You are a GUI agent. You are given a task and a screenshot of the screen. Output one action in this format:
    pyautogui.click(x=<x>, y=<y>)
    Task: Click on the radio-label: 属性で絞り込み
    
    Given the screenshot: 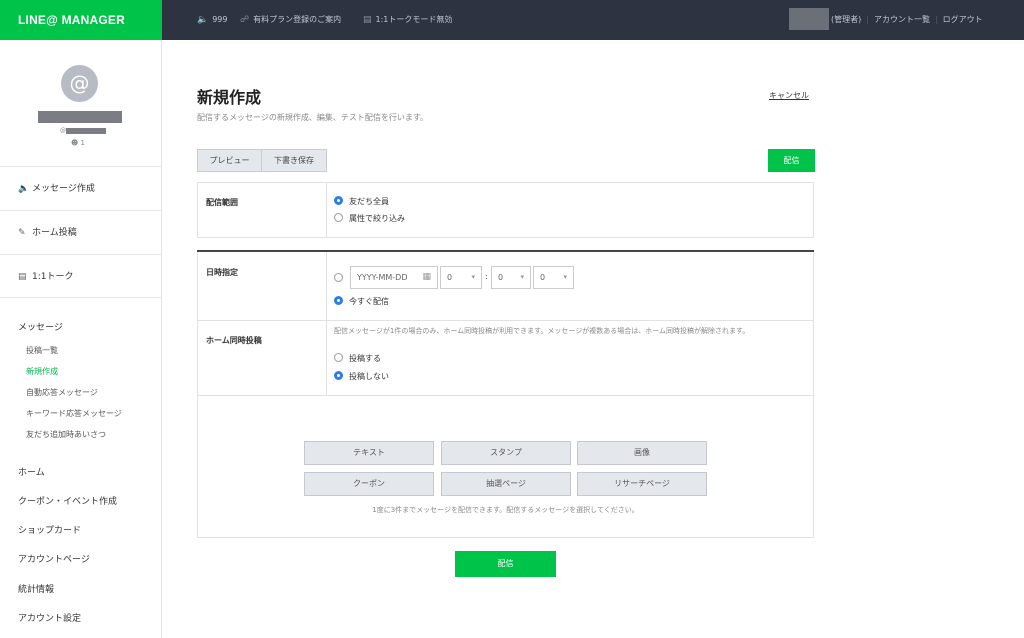 What is the action you would take?
    pyautogui.click(x=377, y=218)
    